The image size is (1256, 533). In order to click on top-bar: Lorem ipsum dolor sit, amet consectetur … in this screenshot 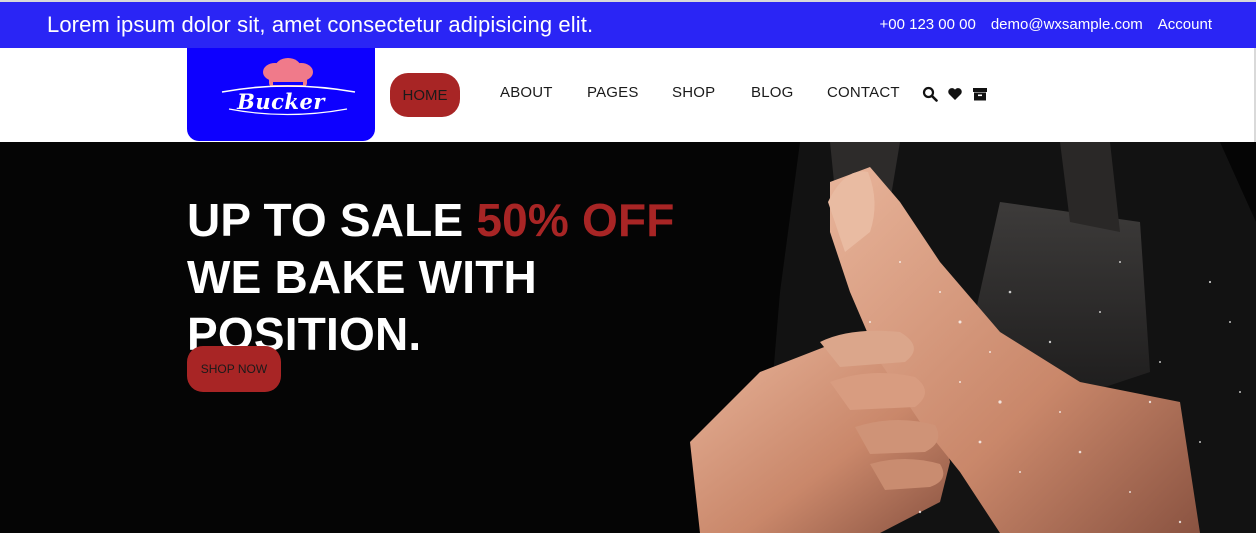, I will do `click(628, 24)`.